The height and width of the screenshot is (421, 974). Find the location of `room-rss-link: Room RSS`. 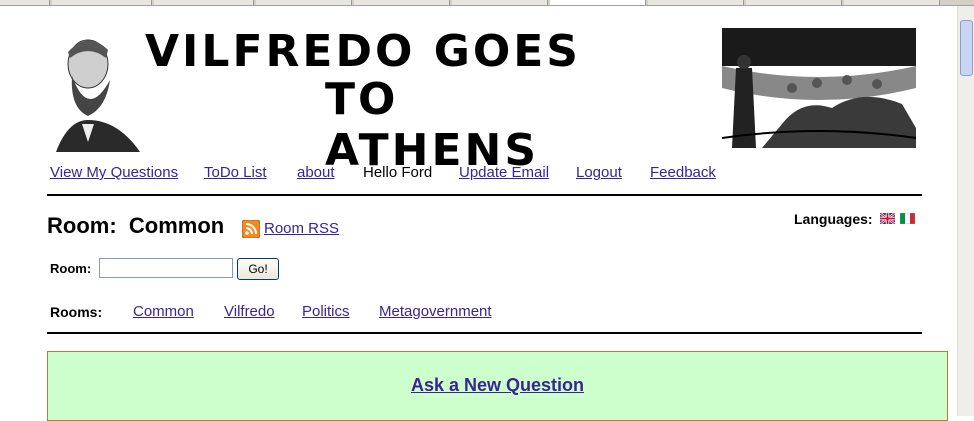

room-rss-link: Room RSS is located at coordinates (301, 228).